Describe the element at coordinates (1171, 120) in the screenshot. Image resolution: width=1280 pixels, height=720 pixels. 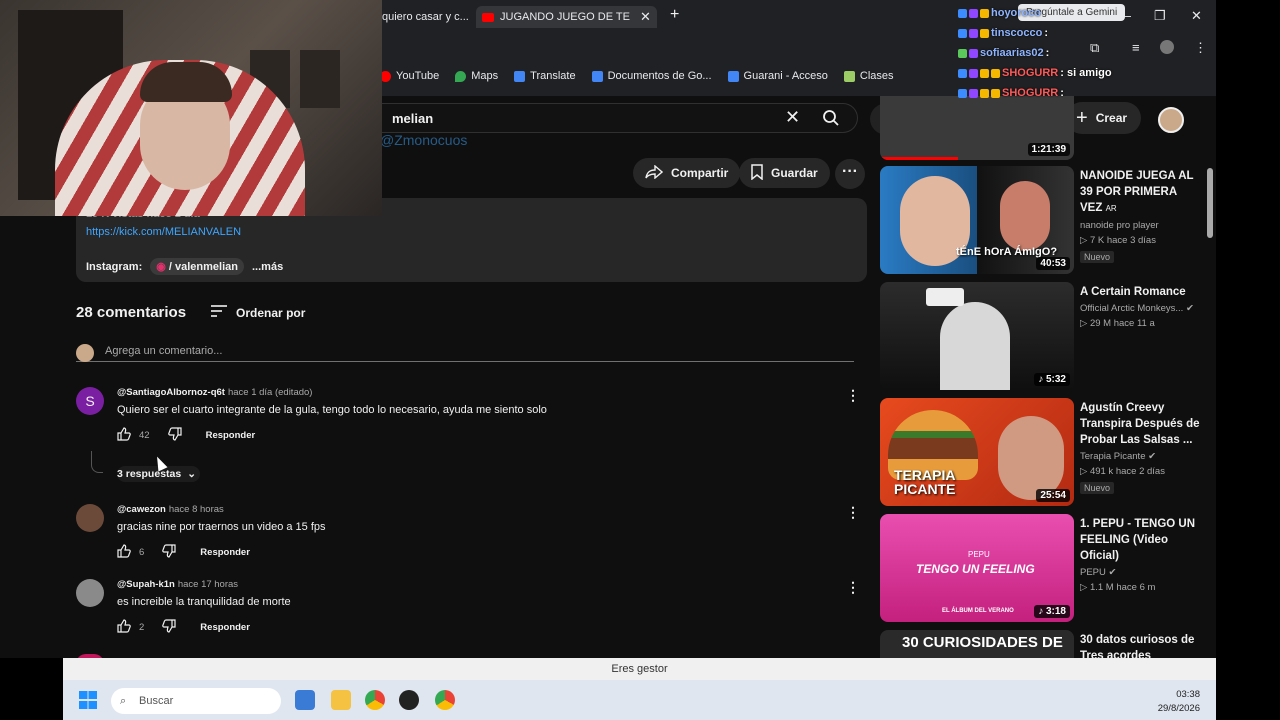
I see `account-avatar` at that location.